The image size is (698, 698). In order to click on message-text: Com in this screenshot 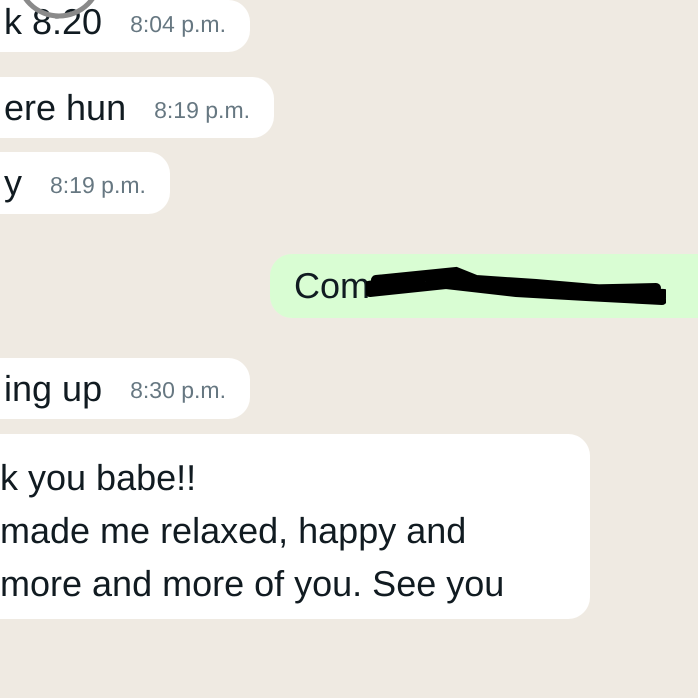, I will do `click(332, 286)`.